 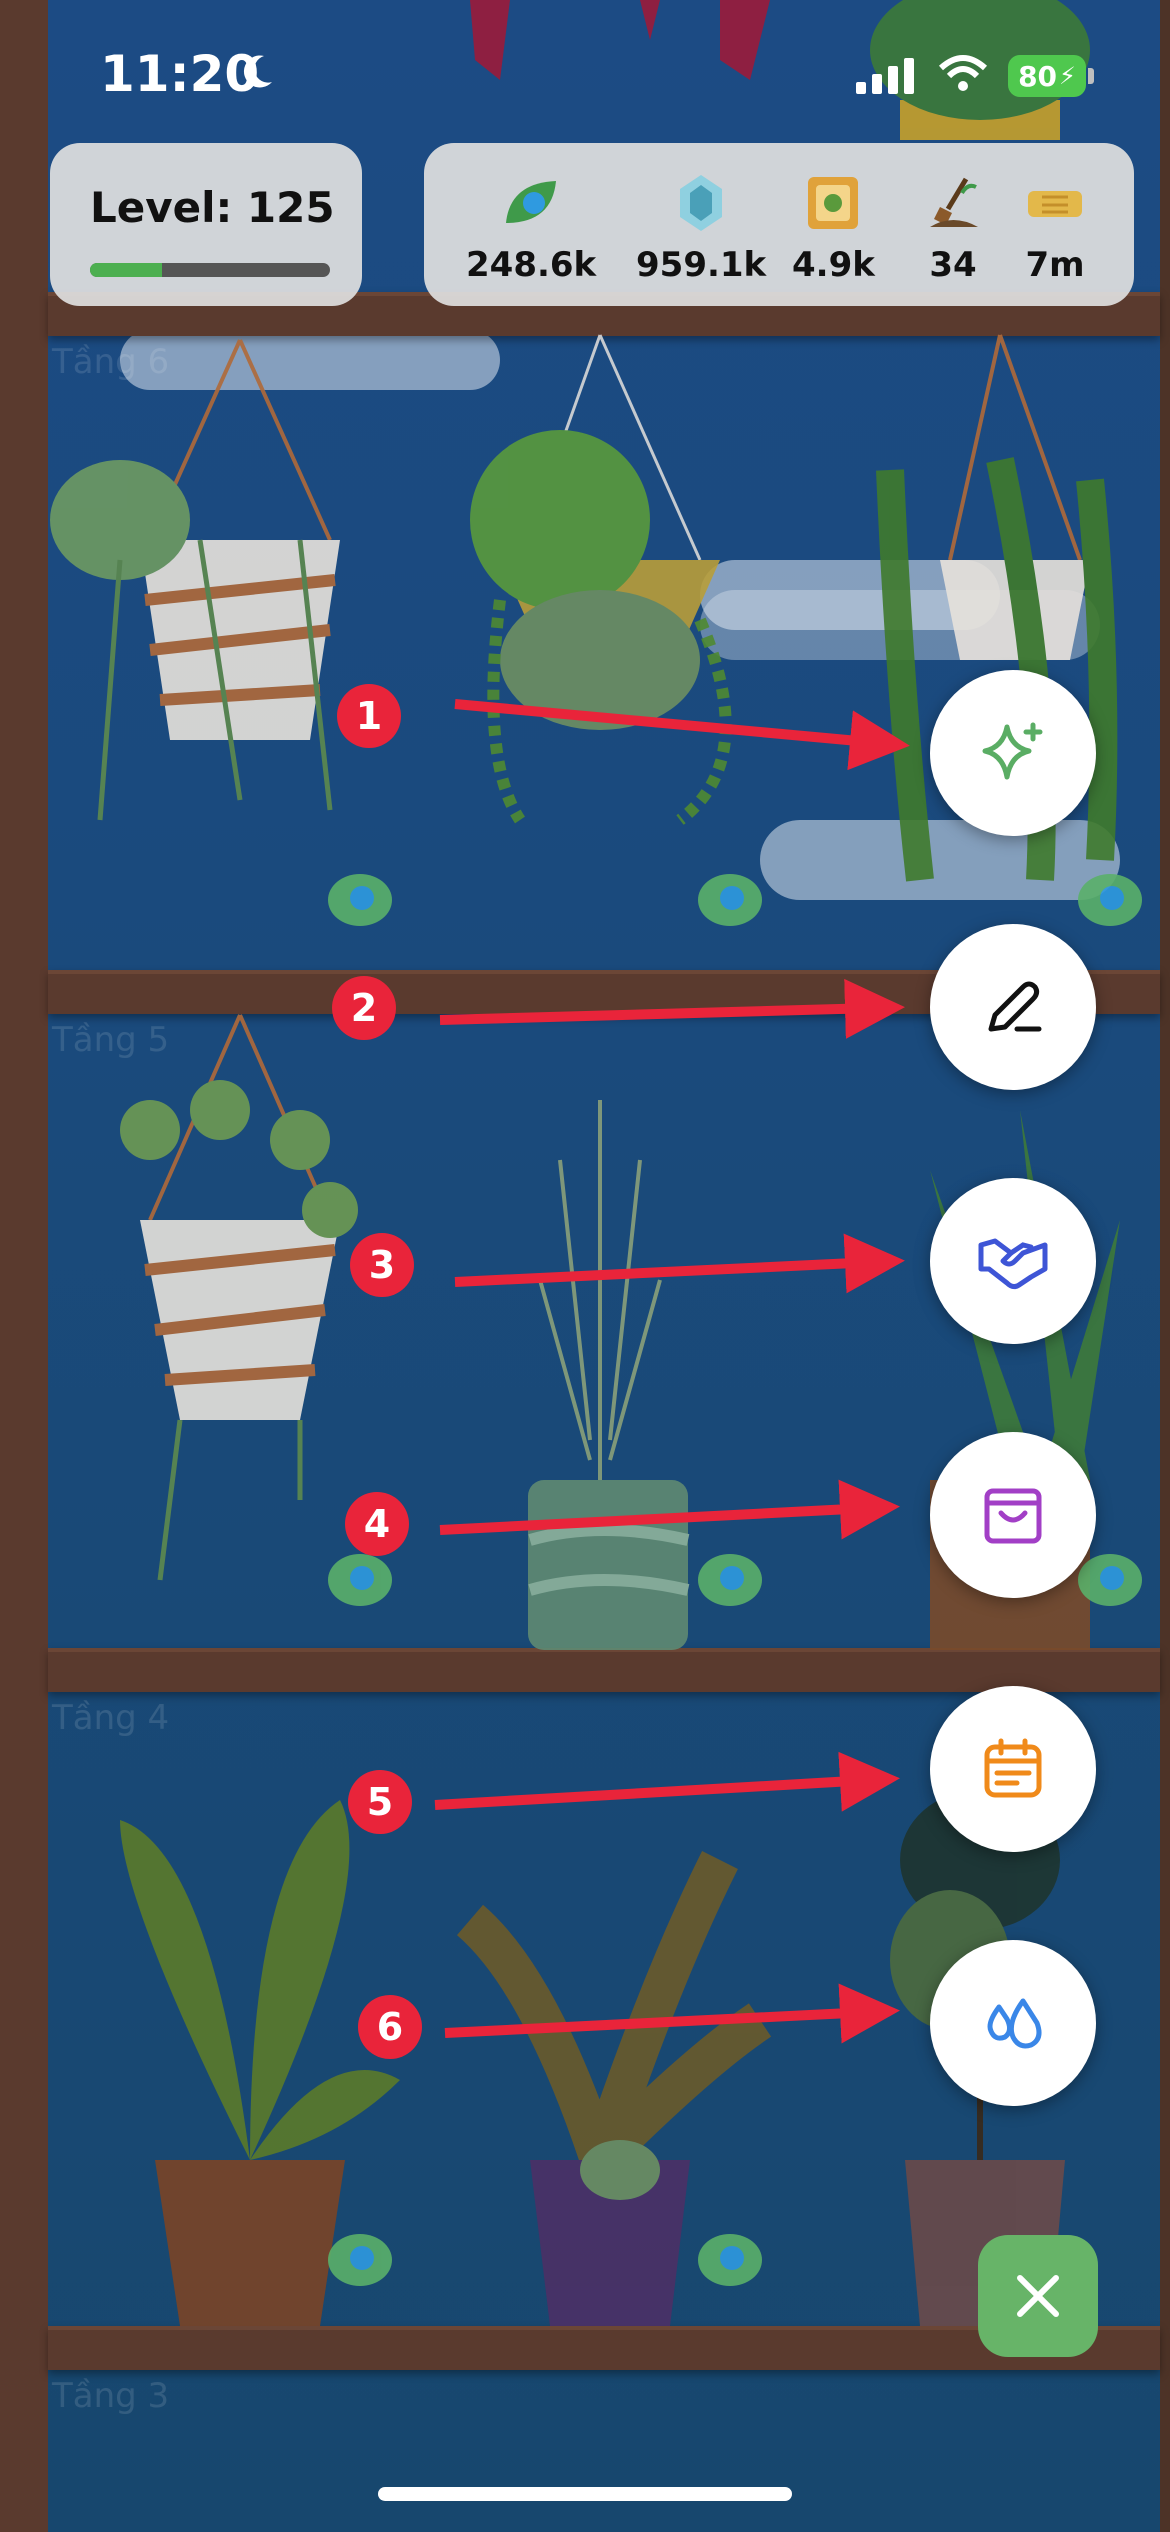 I want to click on stat-gems: 959.1k, so click(x=701, y=229).